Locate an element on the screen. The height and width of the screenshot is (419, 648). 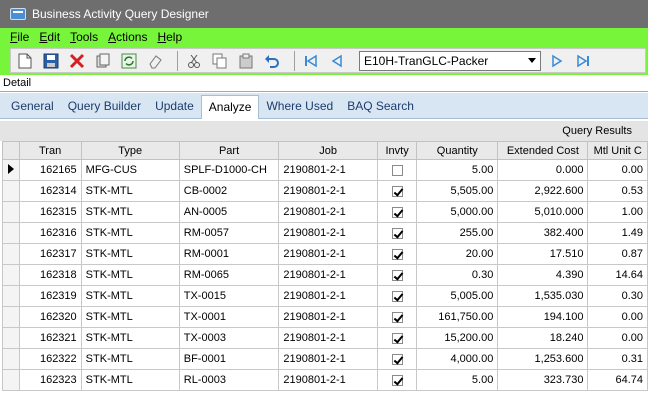
cell-ext: 1,535.030 is located at coordinates (543, 296).